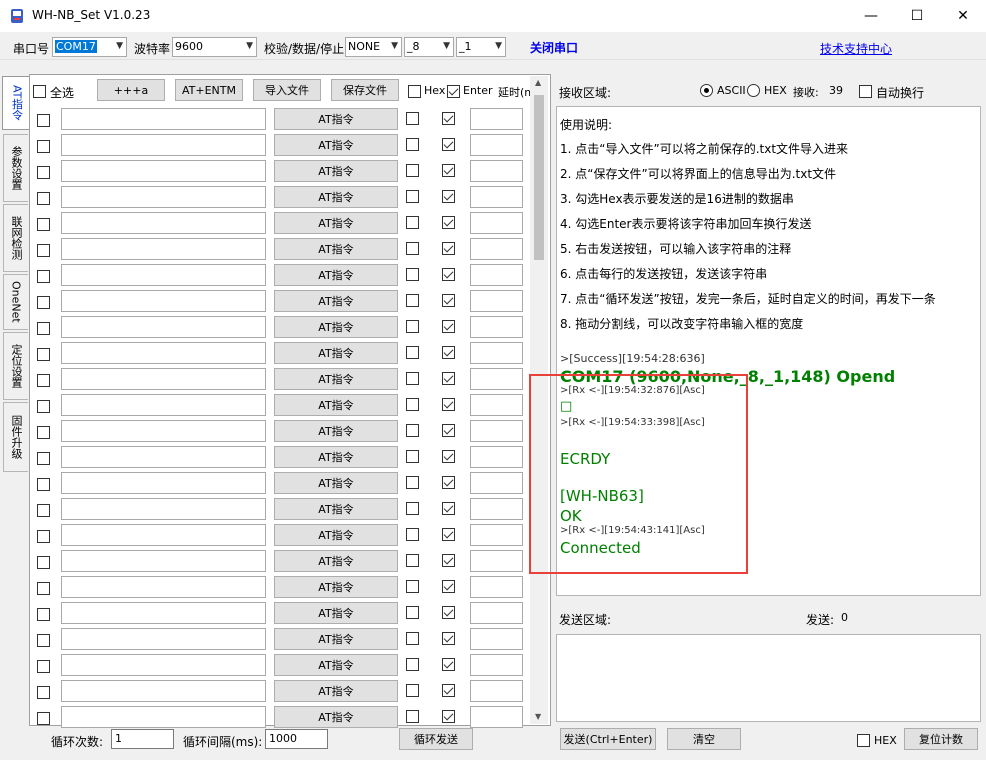 Image resolution: width=986 pixels, height=760 pixels. I want to click on parity-select: NONE ▼, so click(373, 47).